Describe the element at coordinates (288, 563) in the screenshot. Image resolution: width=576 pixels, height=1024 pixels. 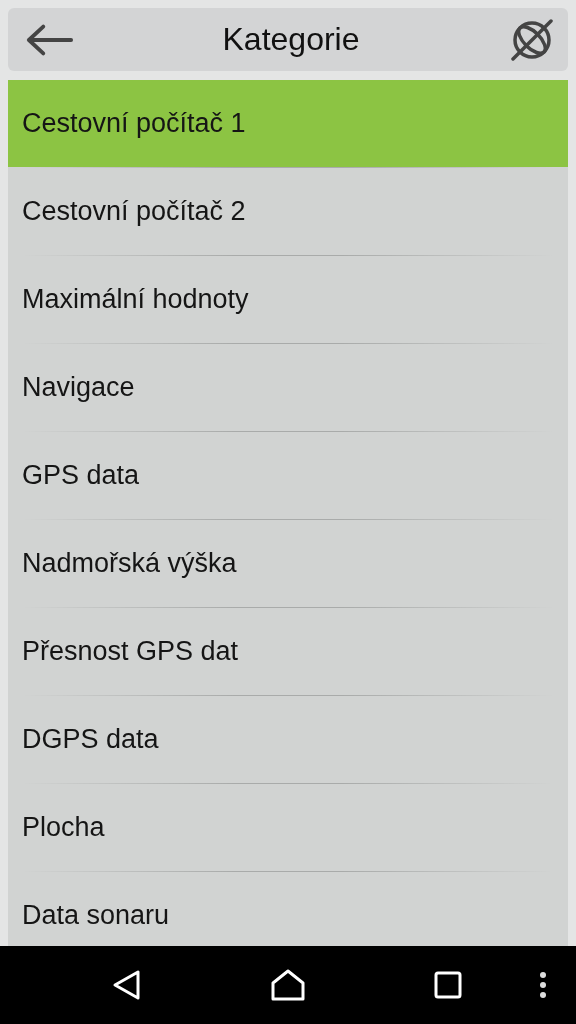
I see `category-item: Nadmořská výška` at that location.